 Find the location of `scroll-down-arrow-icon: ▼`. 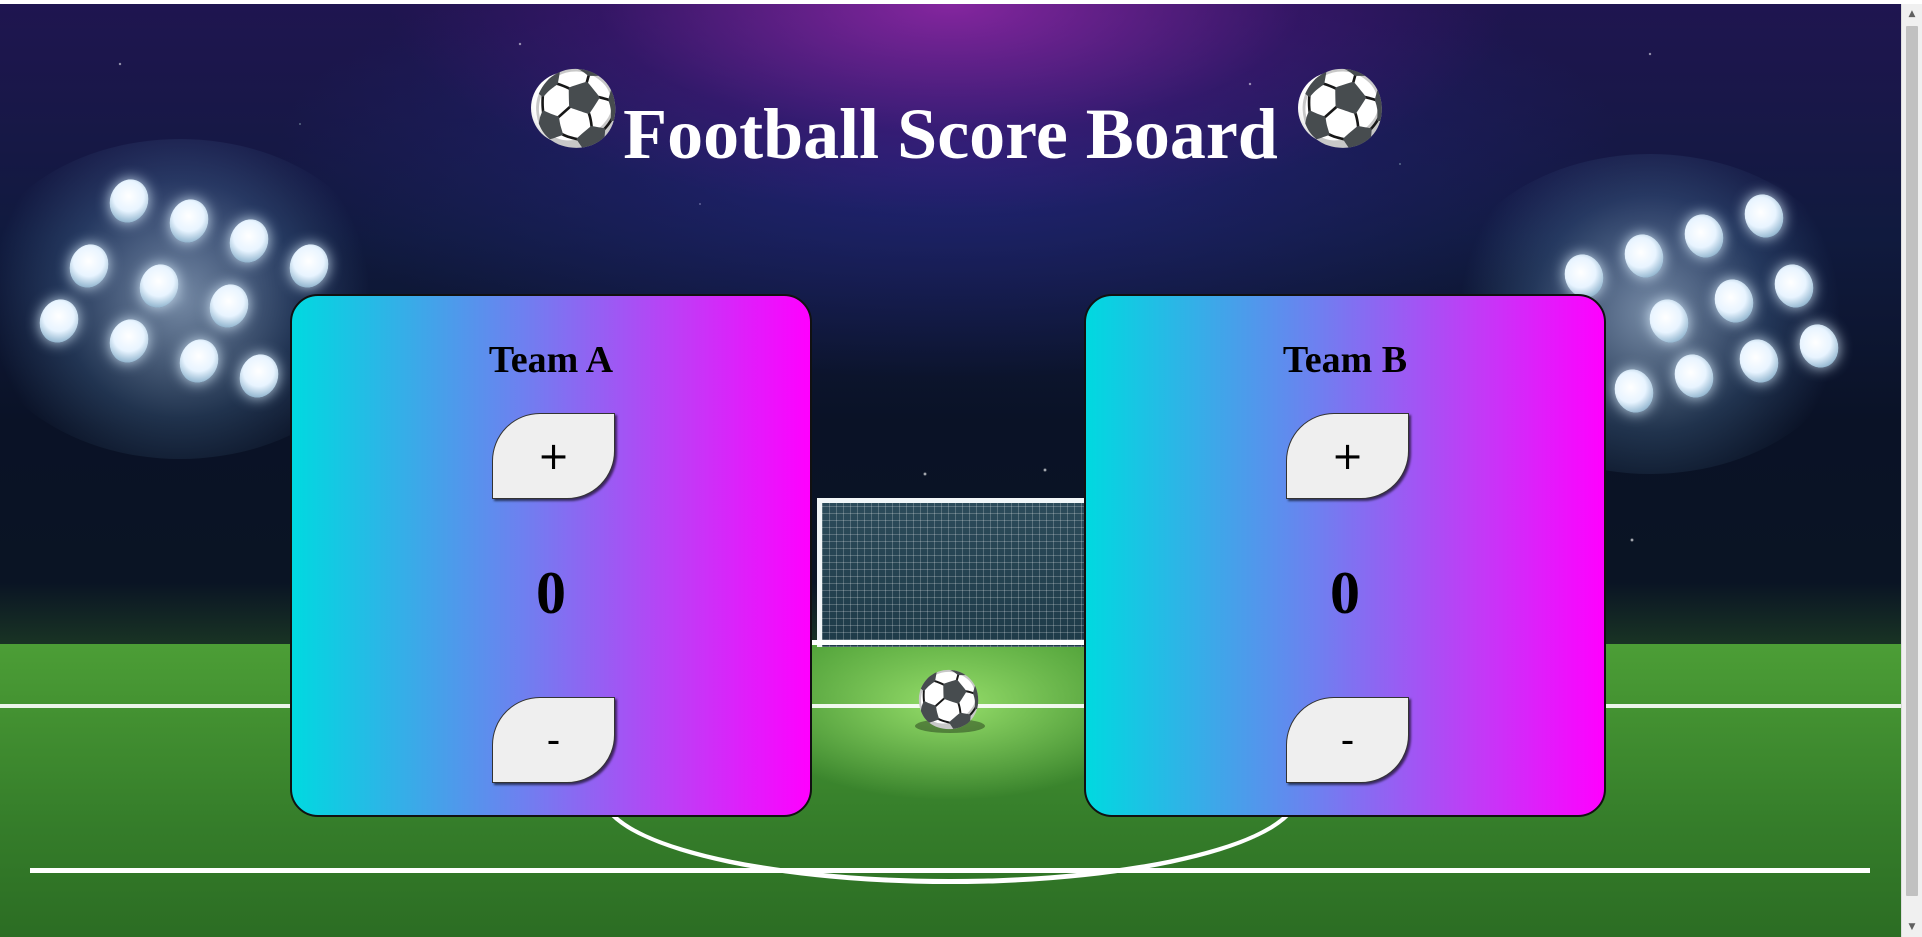

scroll-down-arrow-icon: ▼ is located at coordinates (1912, 927).